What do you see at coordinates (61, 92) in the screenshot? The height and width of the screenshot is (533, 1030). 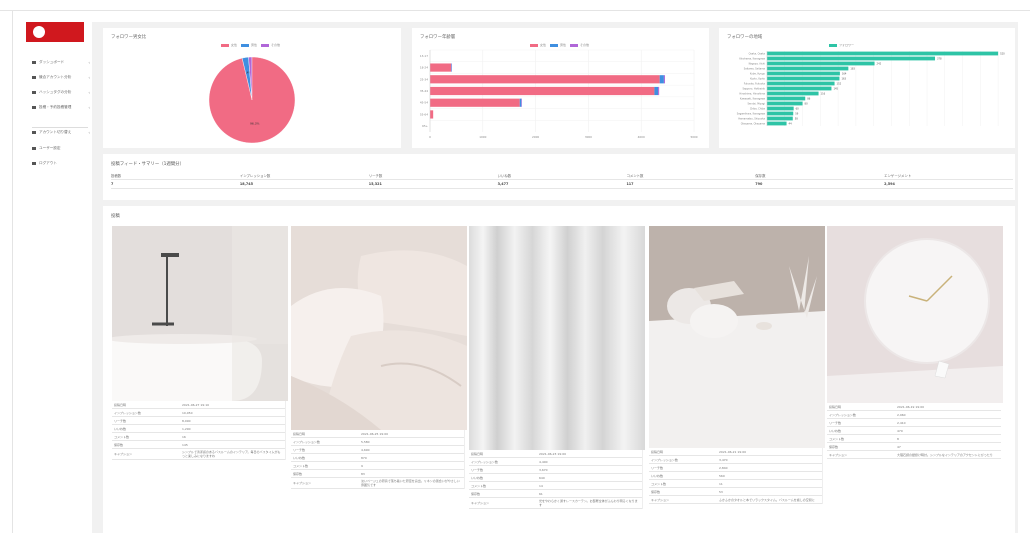 I see `sidebar-item-hashtag: ハッシュタグの分析 ‹` at bounding box center [61, 92].